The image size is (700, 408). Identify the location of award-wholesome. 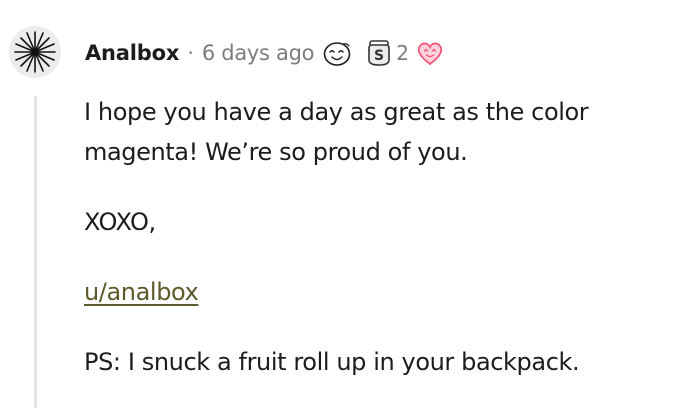
(337, 53).